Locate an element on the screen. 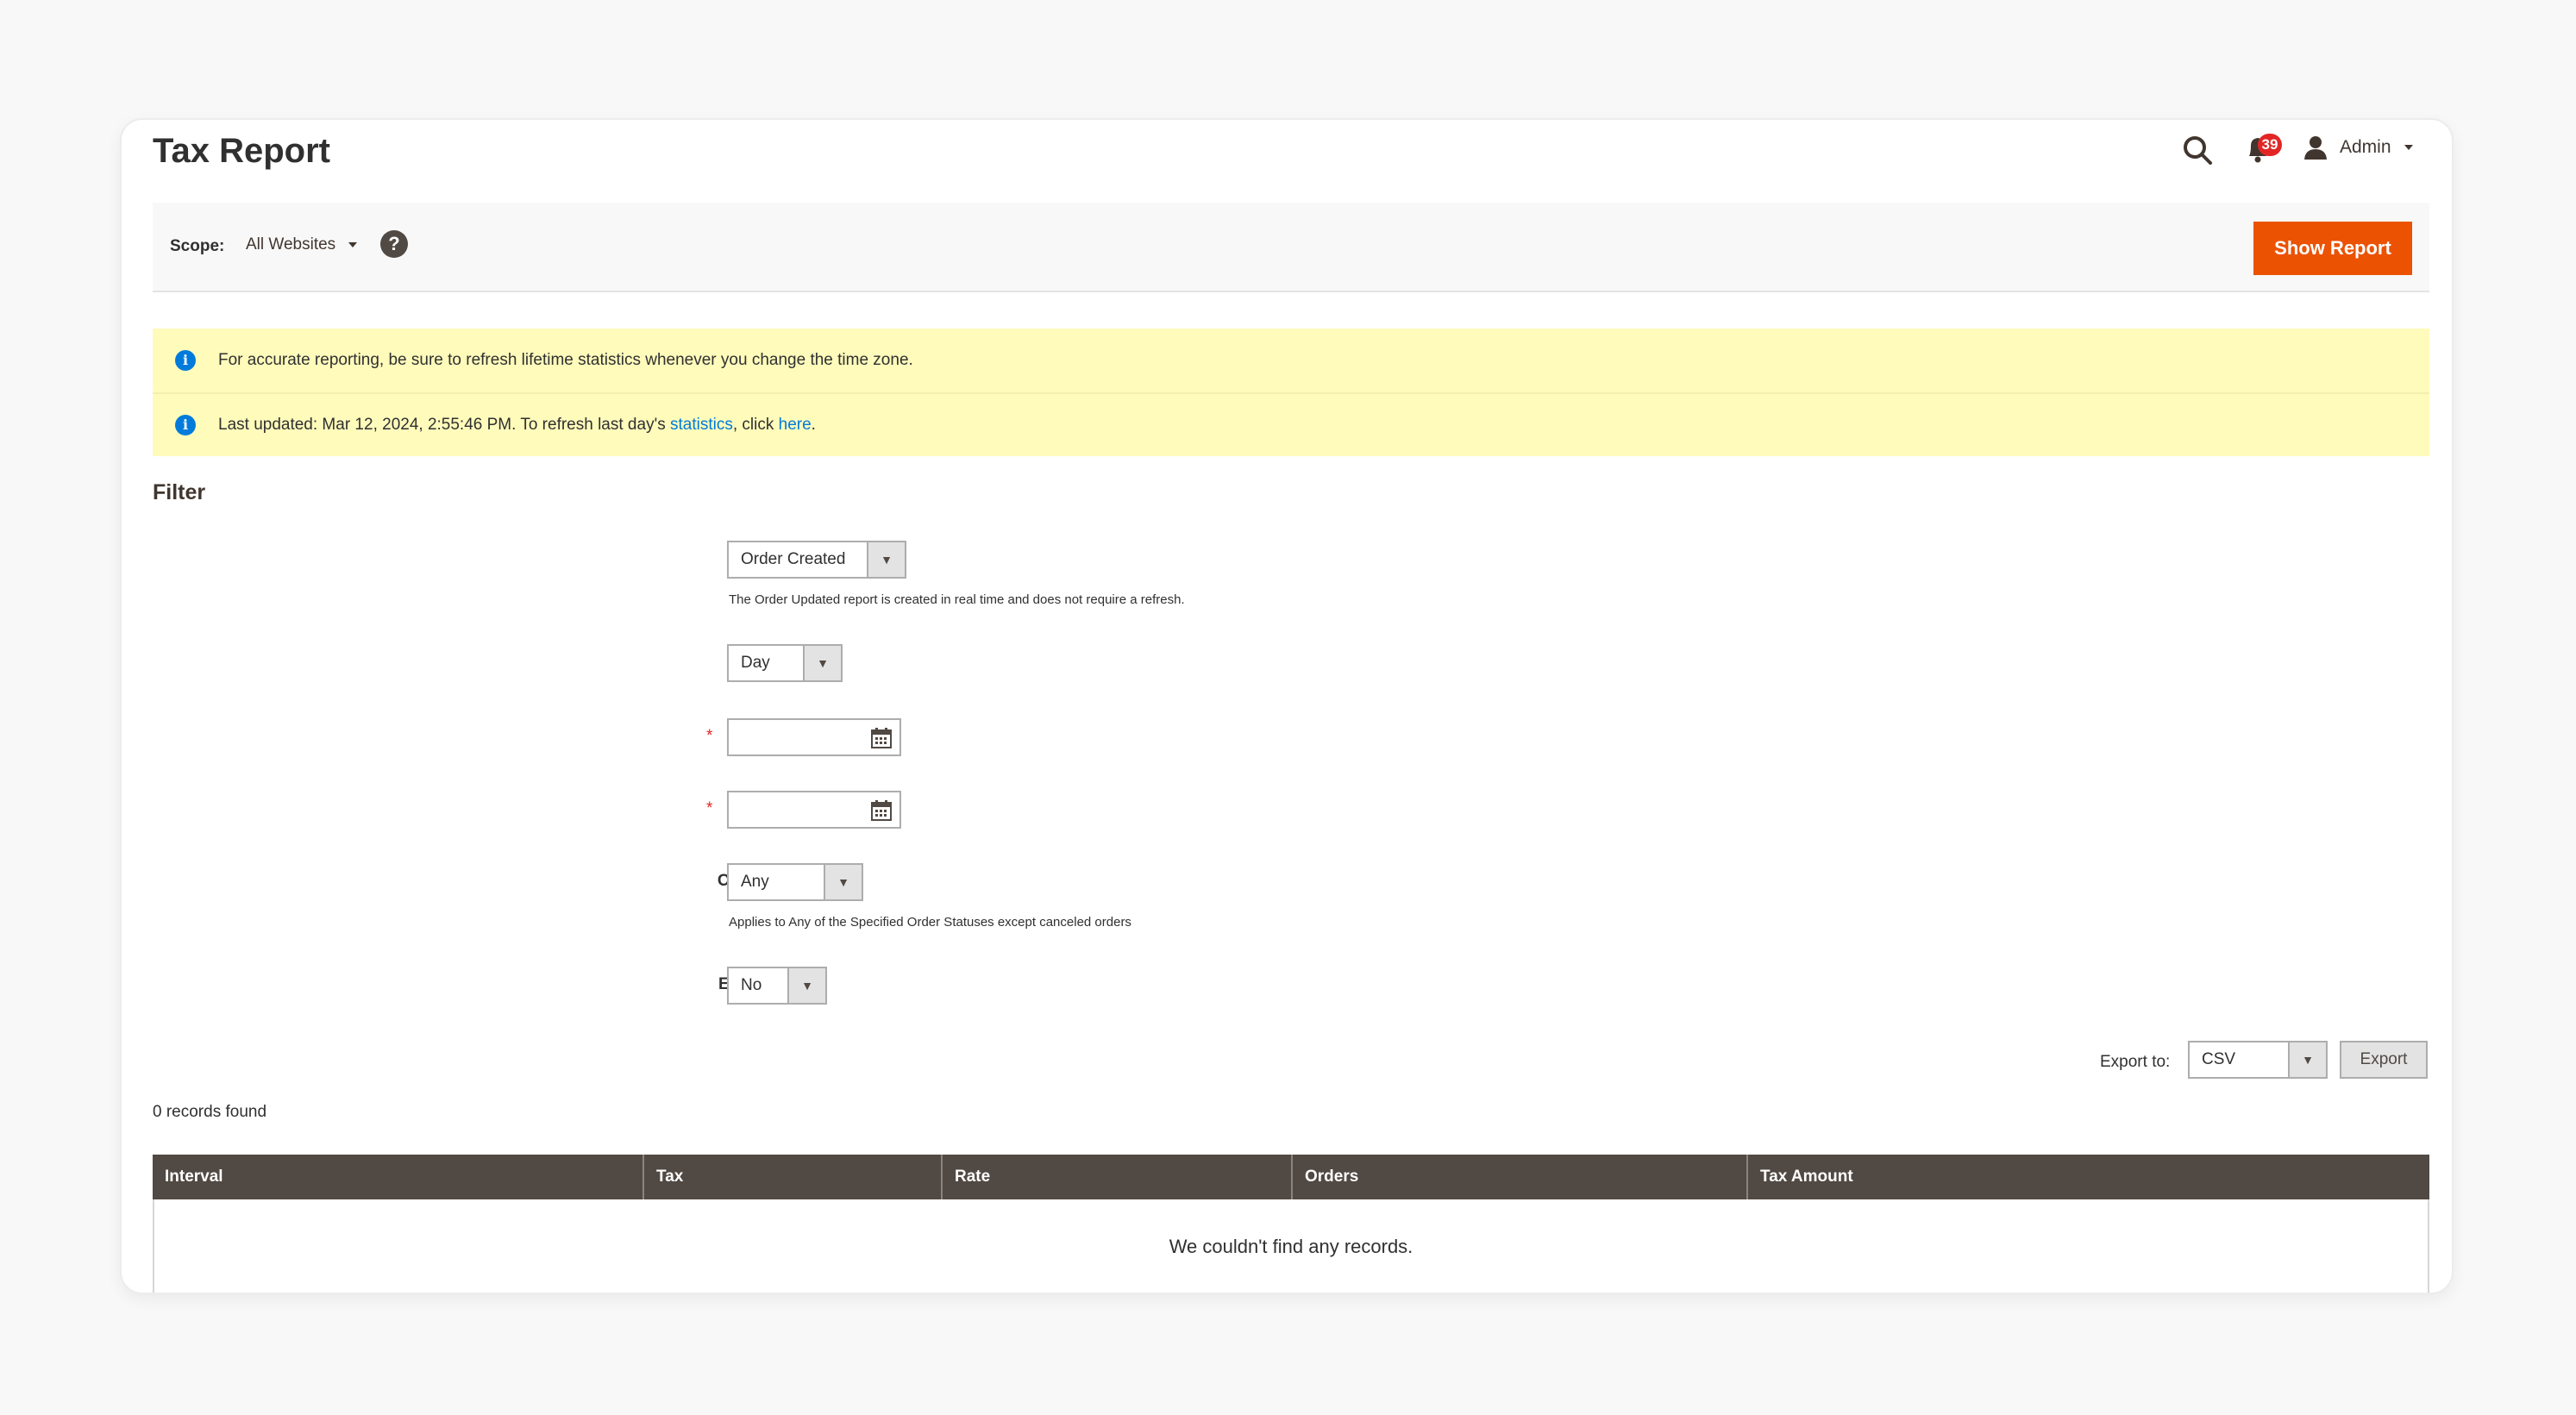 This screenshot has width=2576, height=1415. from-date-input is located at coordinates (814, 737).